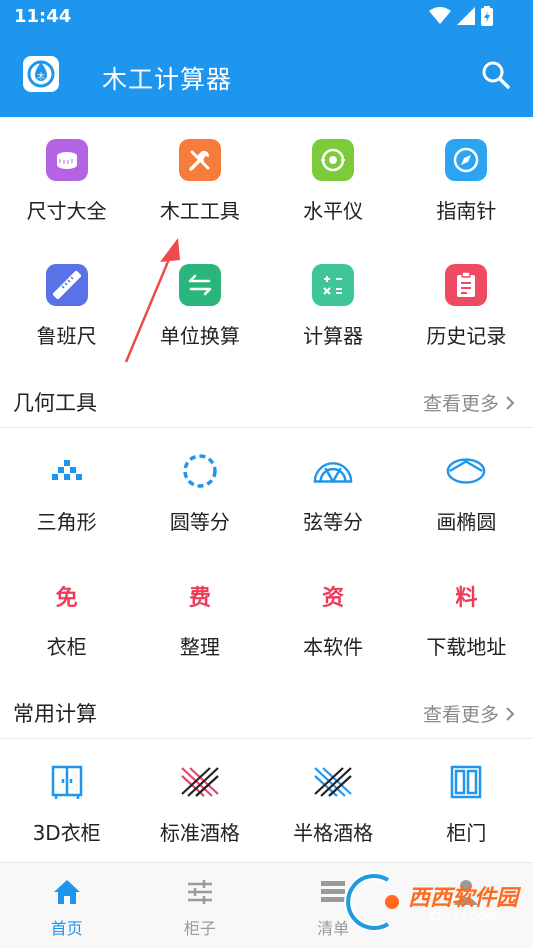  I want to click on tool-label: 指南针, so click(466, 211).